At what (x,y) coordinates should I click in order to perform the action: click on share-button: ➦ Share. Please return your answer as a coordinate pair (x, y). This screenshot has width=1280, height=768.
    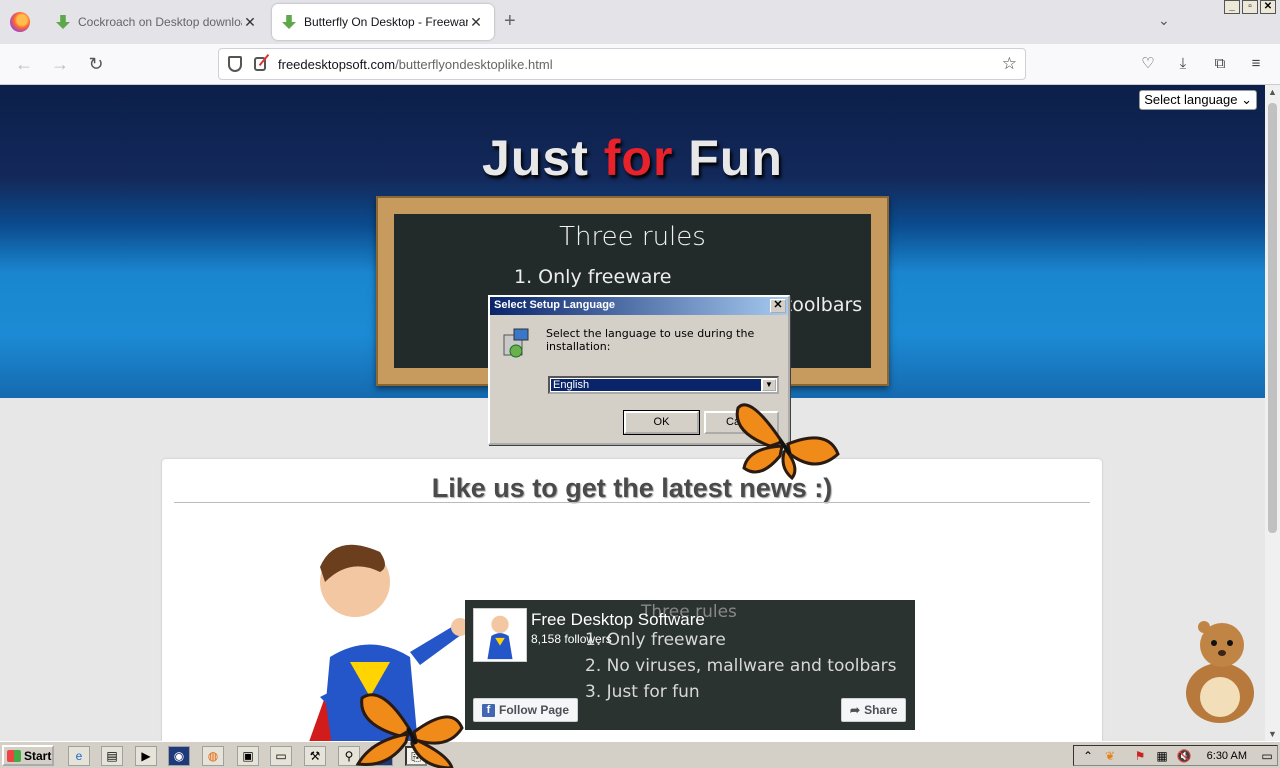
    Looking at the image, I should click on (874, 710).